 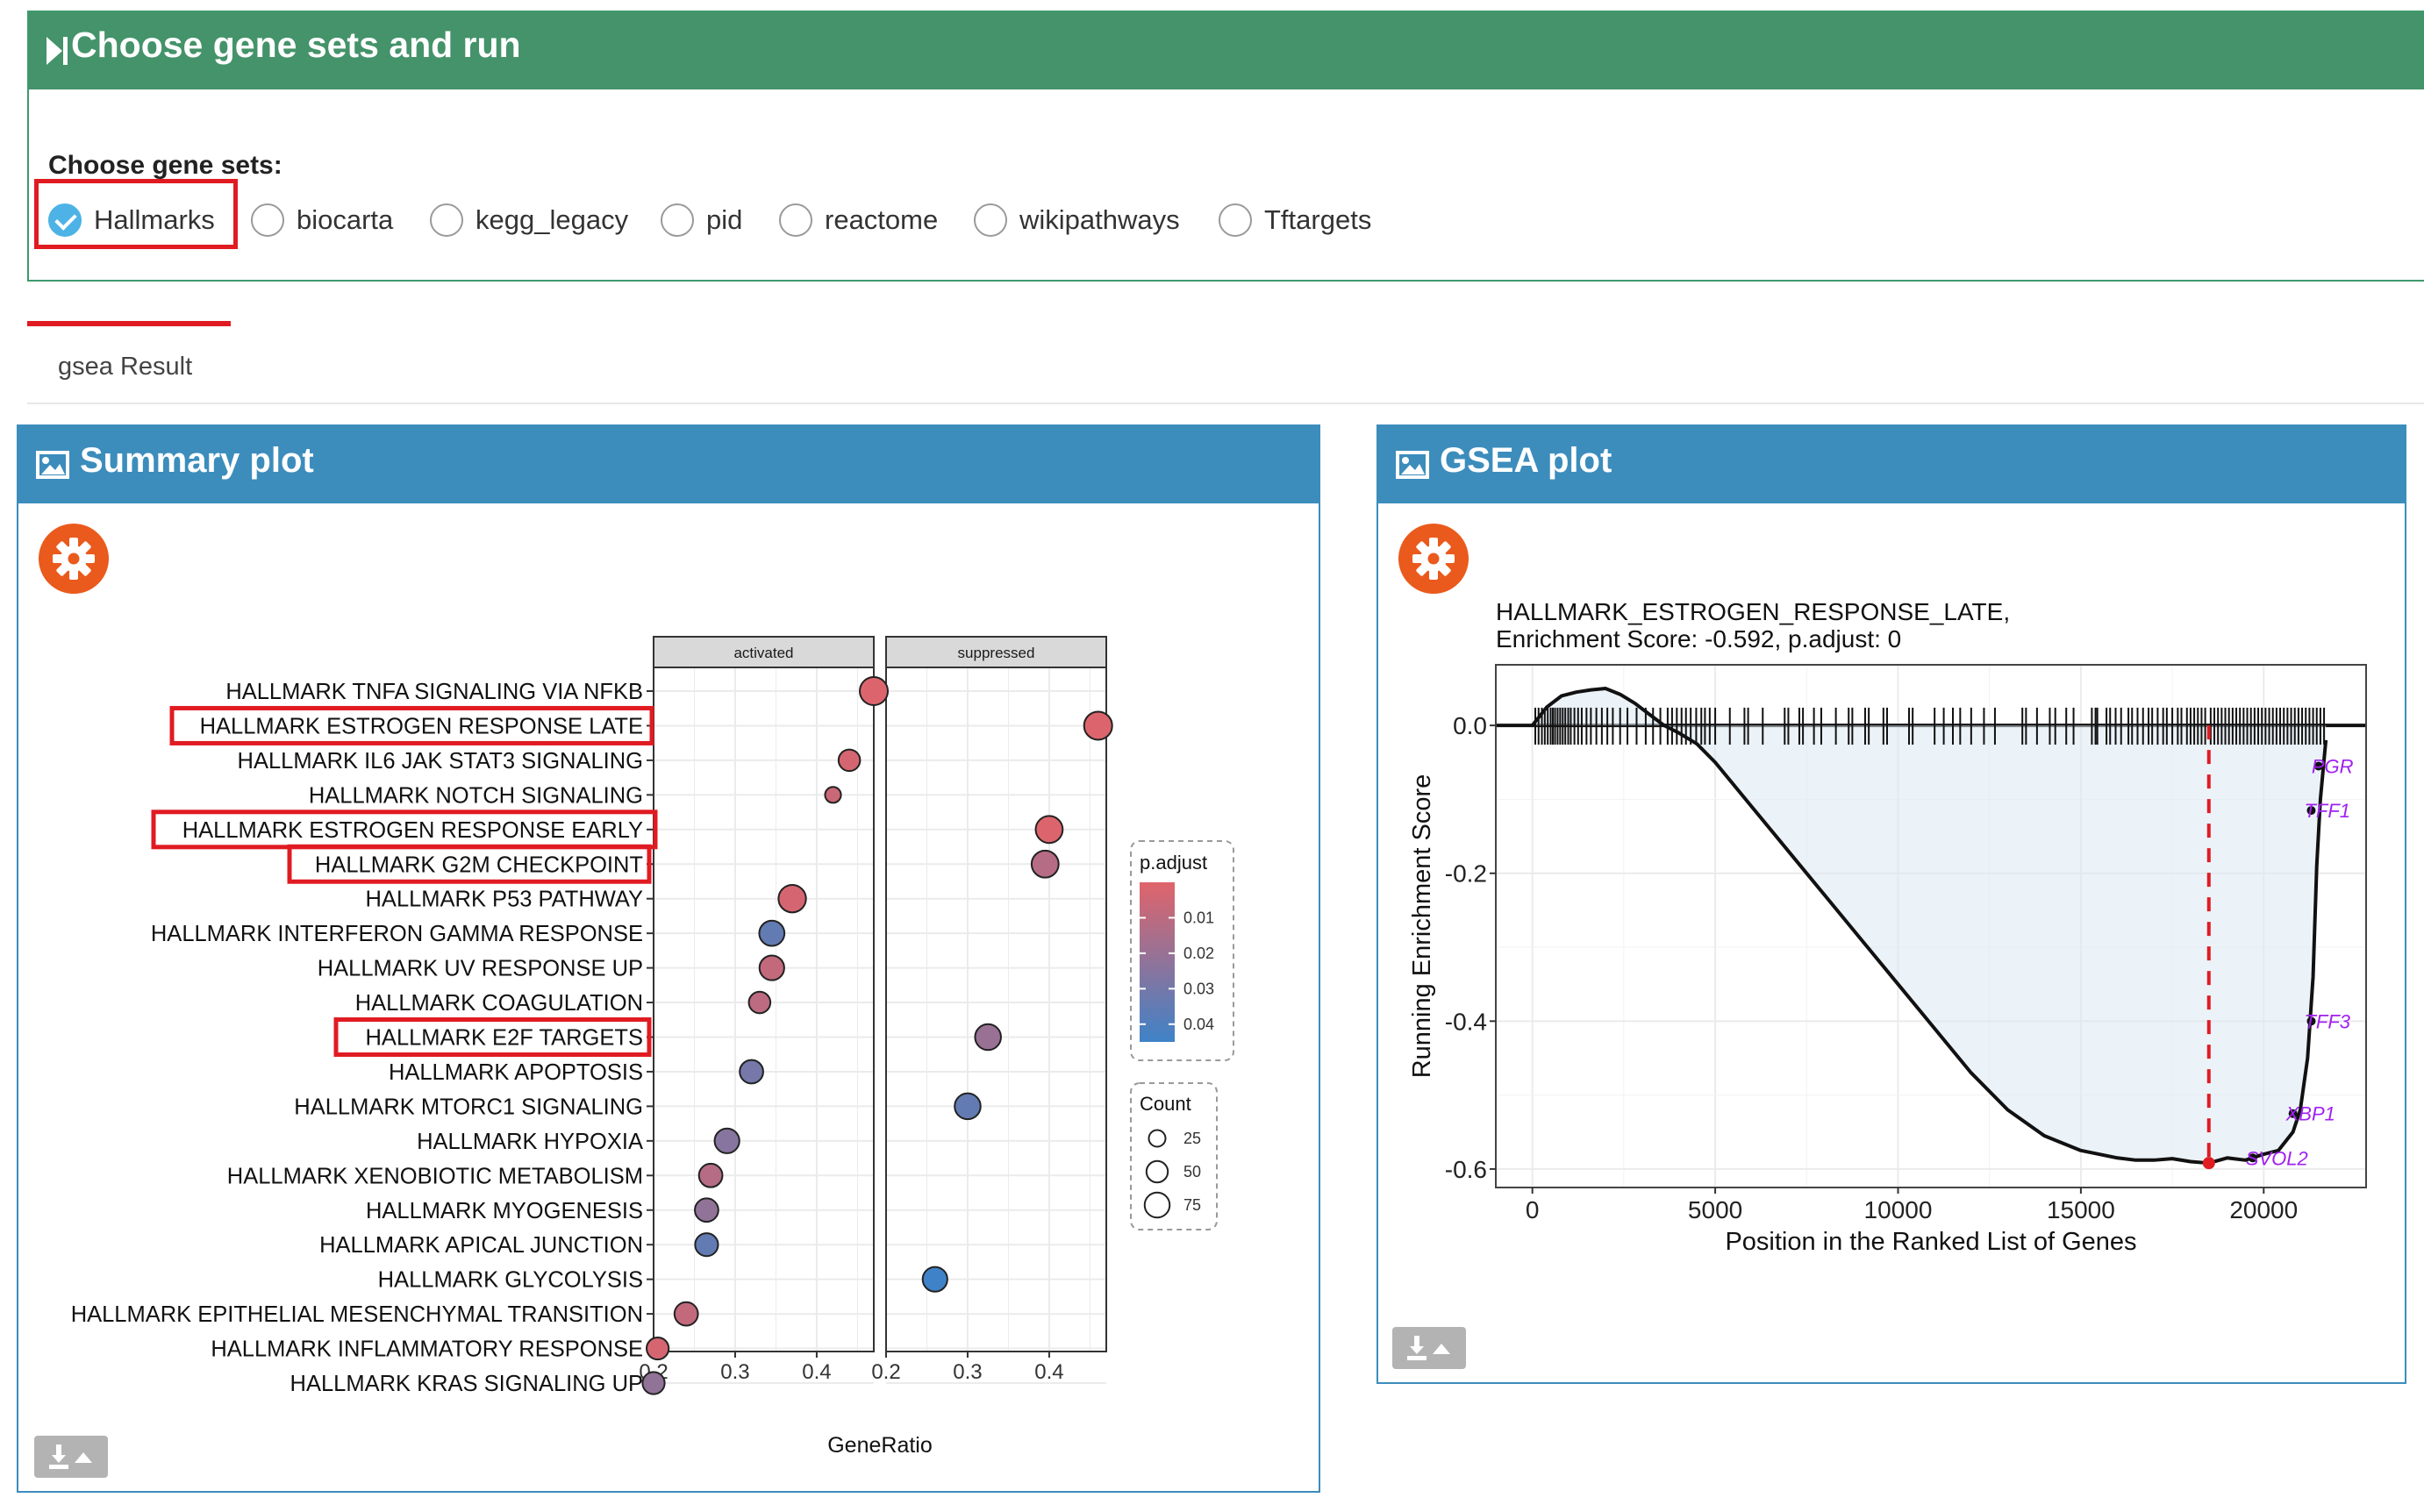 I want to click on y-tick-label: HALLMARK KRAS SIGNALING UP, so click(x=466, y=1384).